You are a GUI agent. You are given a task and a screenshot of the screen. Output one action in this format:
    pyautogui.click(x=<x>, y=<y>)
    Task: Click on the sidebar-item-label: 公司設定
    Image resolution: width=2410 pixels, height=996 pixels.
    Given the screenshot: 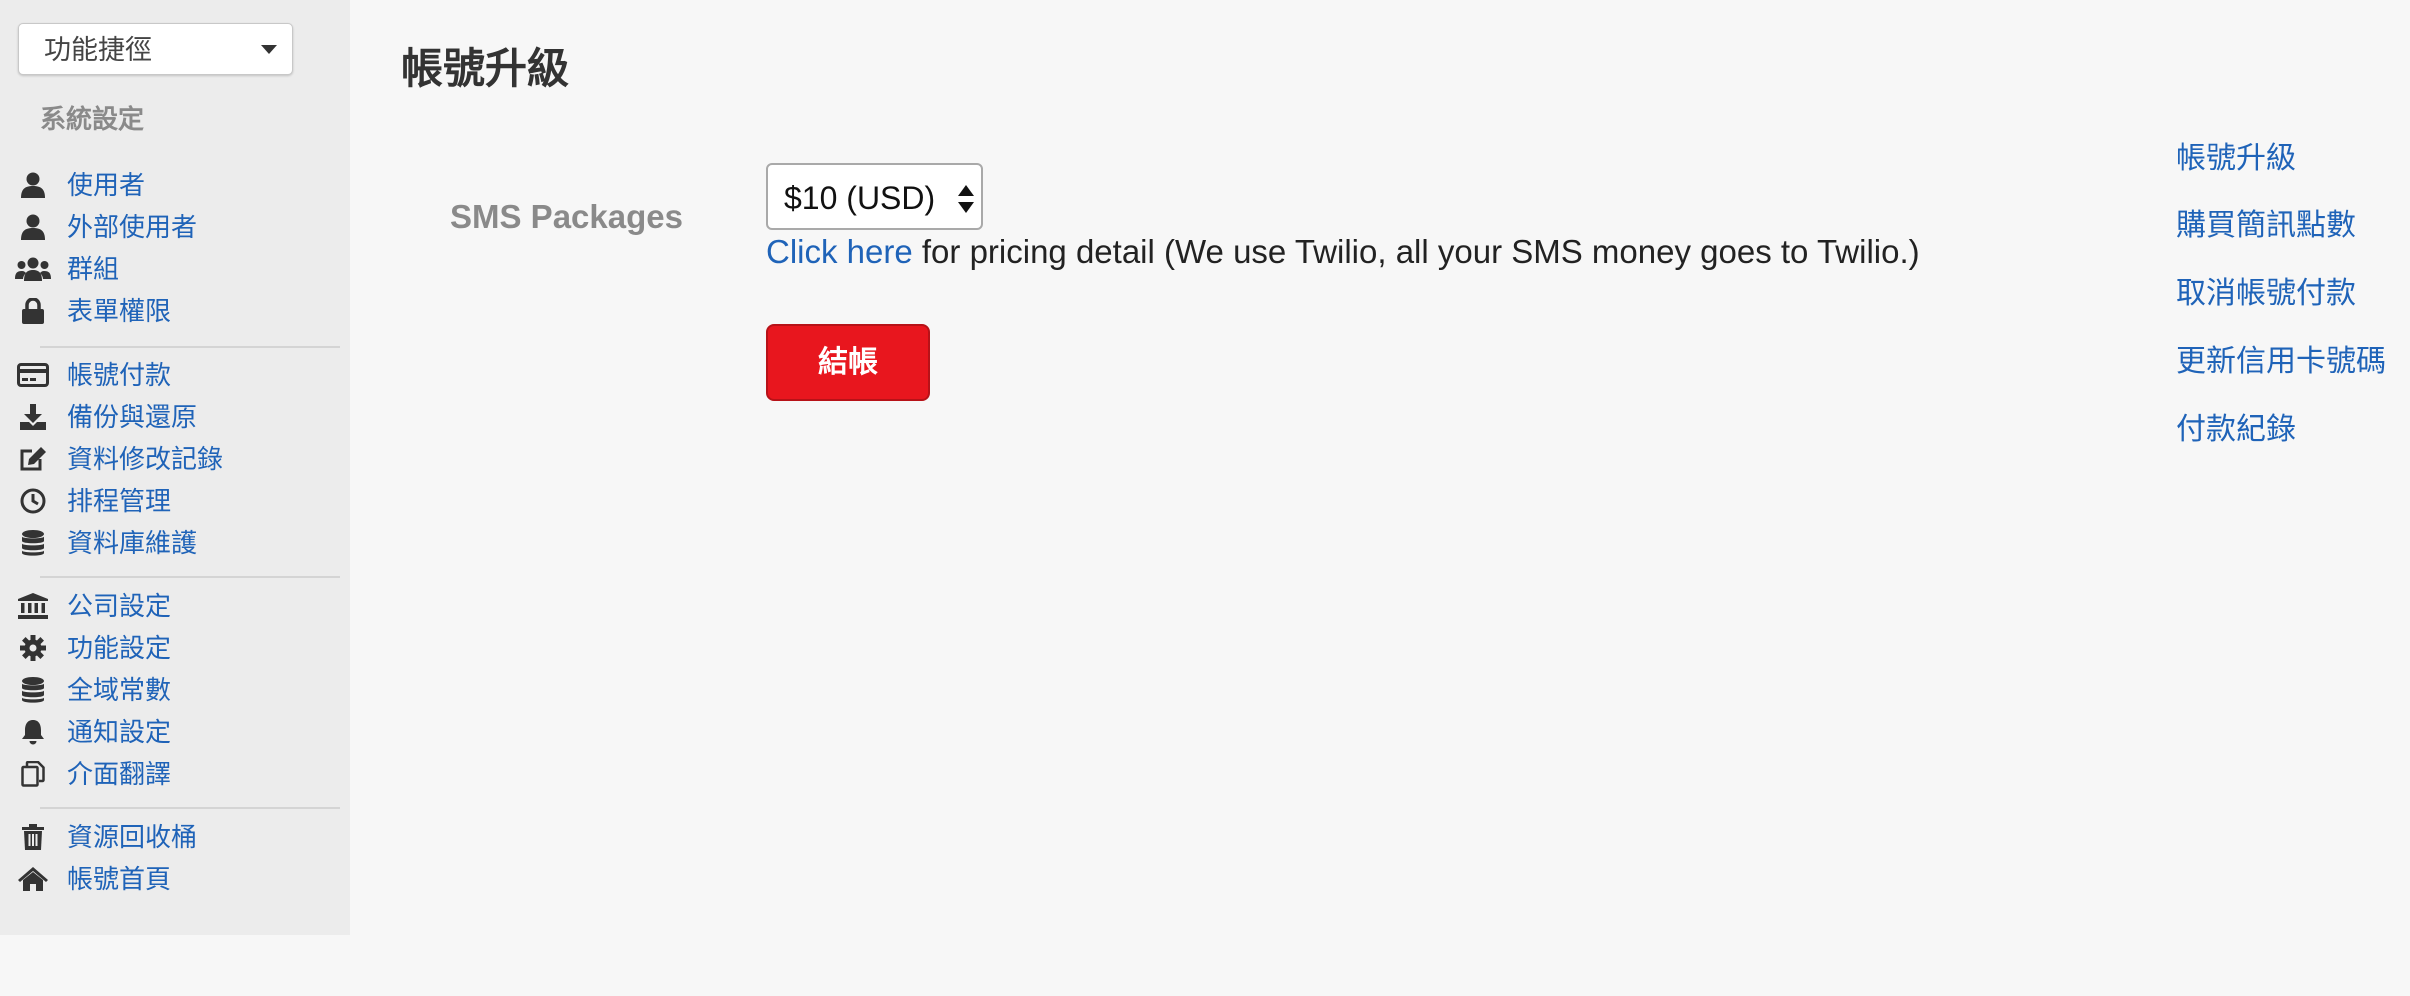 What is the action you would take?
    pyautogui.click(x=119, y=606)
    